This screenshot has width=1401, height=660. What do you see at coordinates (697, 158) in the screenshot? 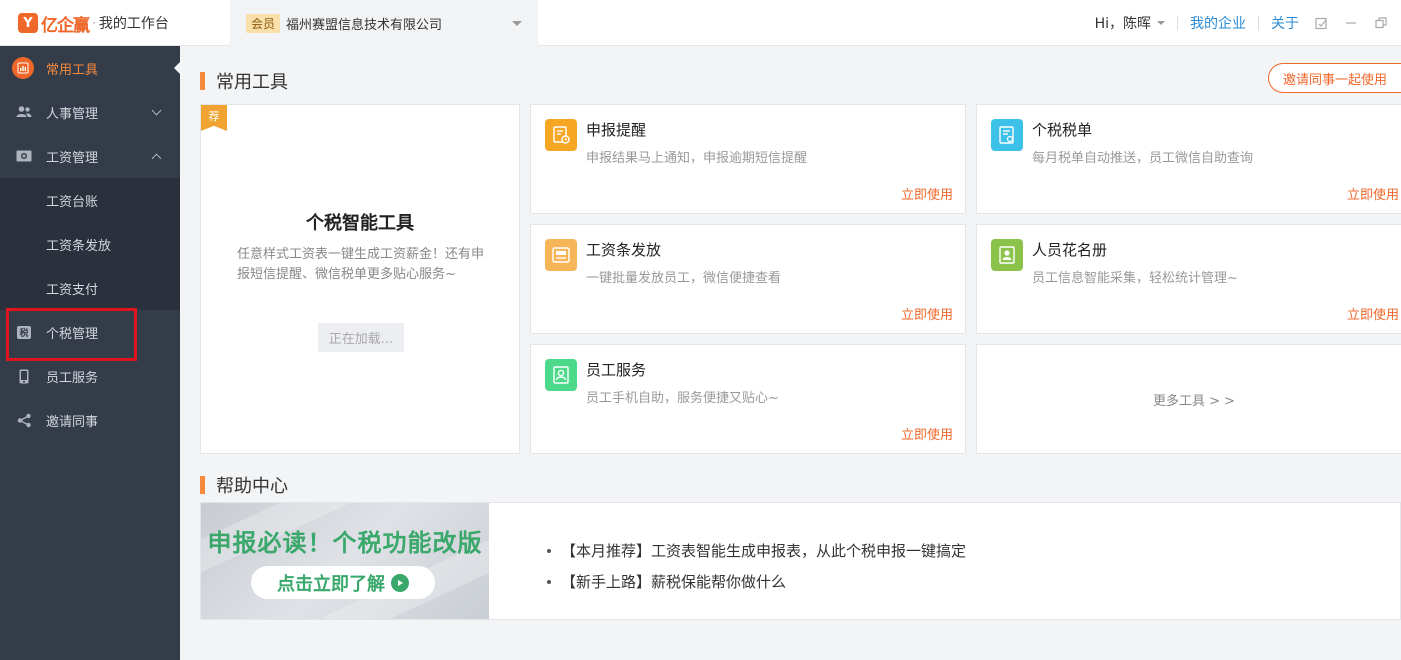
I see `tool-description: 申报结果马上通知，申报逾期短信提醒` at bounding box center [697, 158].